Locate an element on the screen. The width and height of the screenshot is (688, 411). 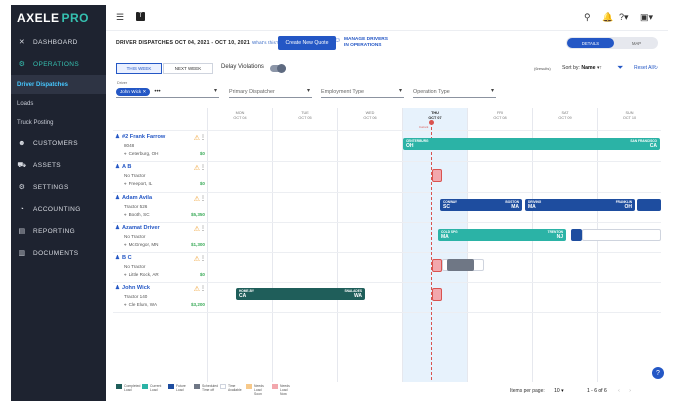
sidebar-item-assets: ⛟ ASSETS is located at coordinates (58, 165).